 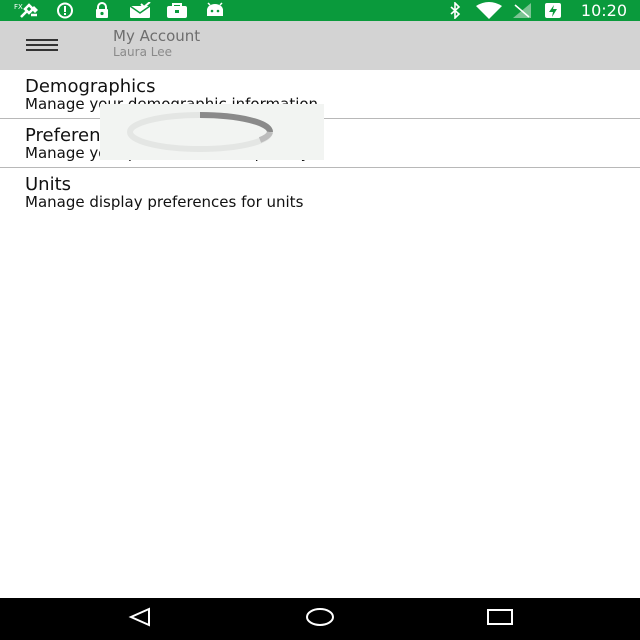 I want to click on envelope-check-icon, so click(x=140, y=10).